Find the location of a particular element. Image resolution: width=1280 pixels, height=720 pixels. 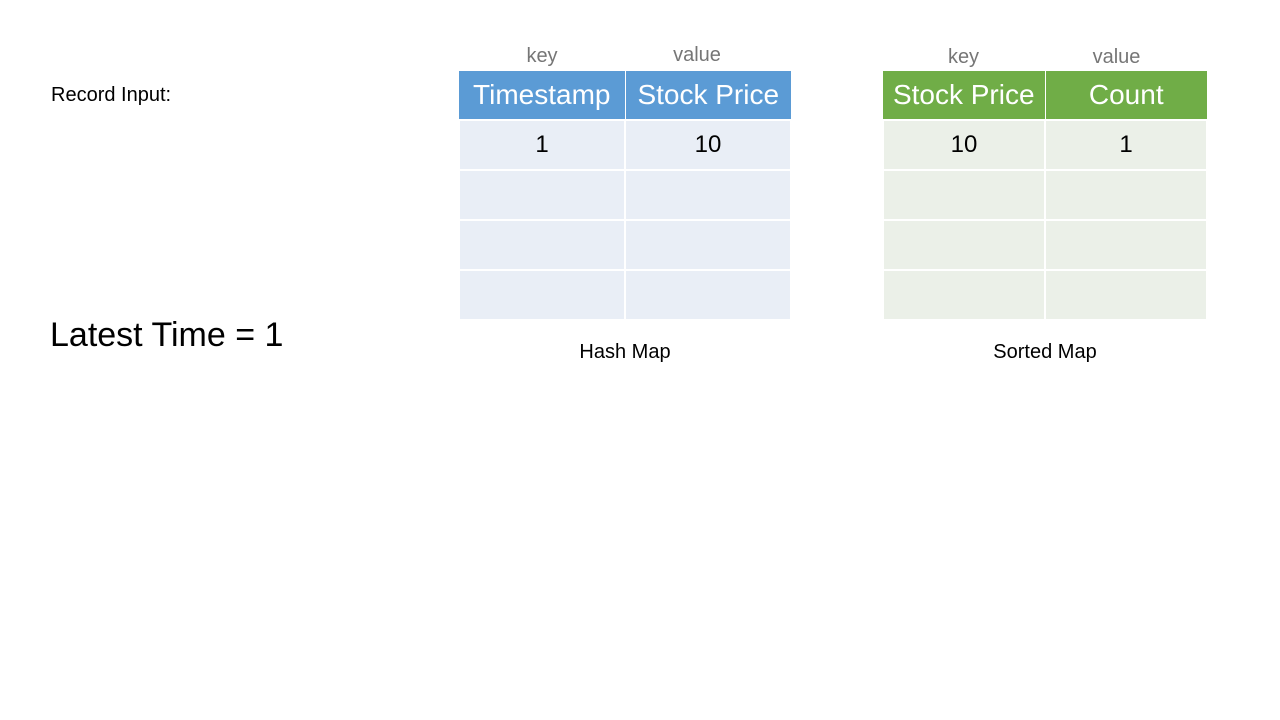

hash-map-key-label: key is located at coordinates (542, 56).